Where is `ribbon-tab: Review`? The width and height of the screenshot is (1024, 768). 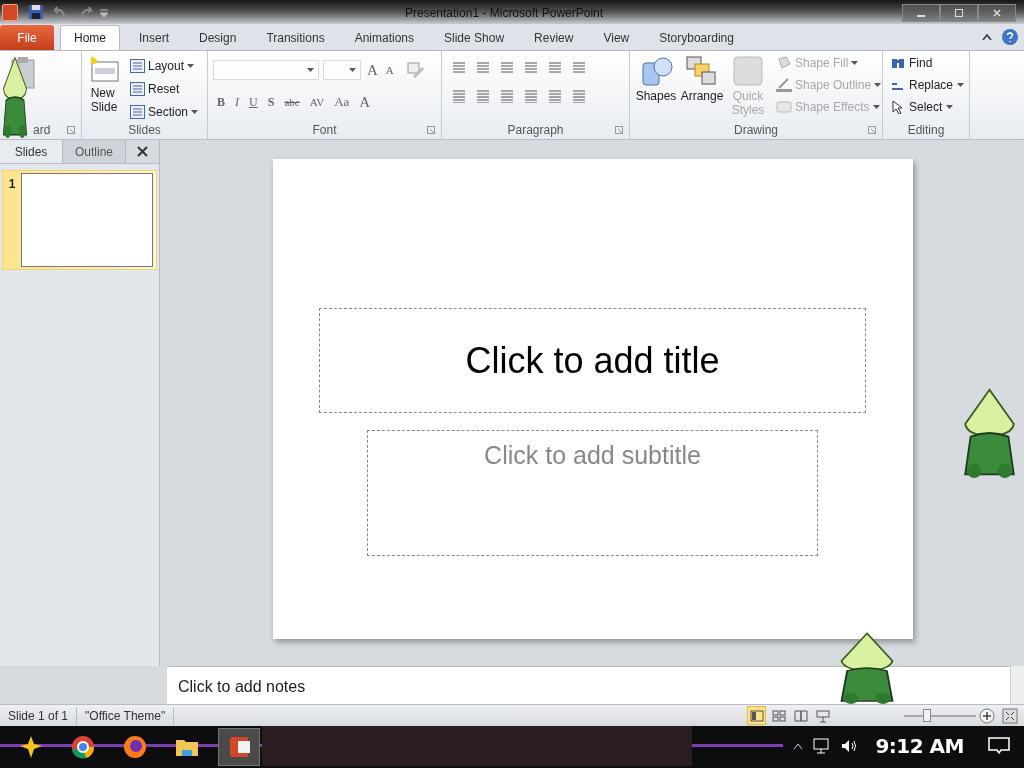 ribbon-tab: Review is located at coordinates (554, 37).